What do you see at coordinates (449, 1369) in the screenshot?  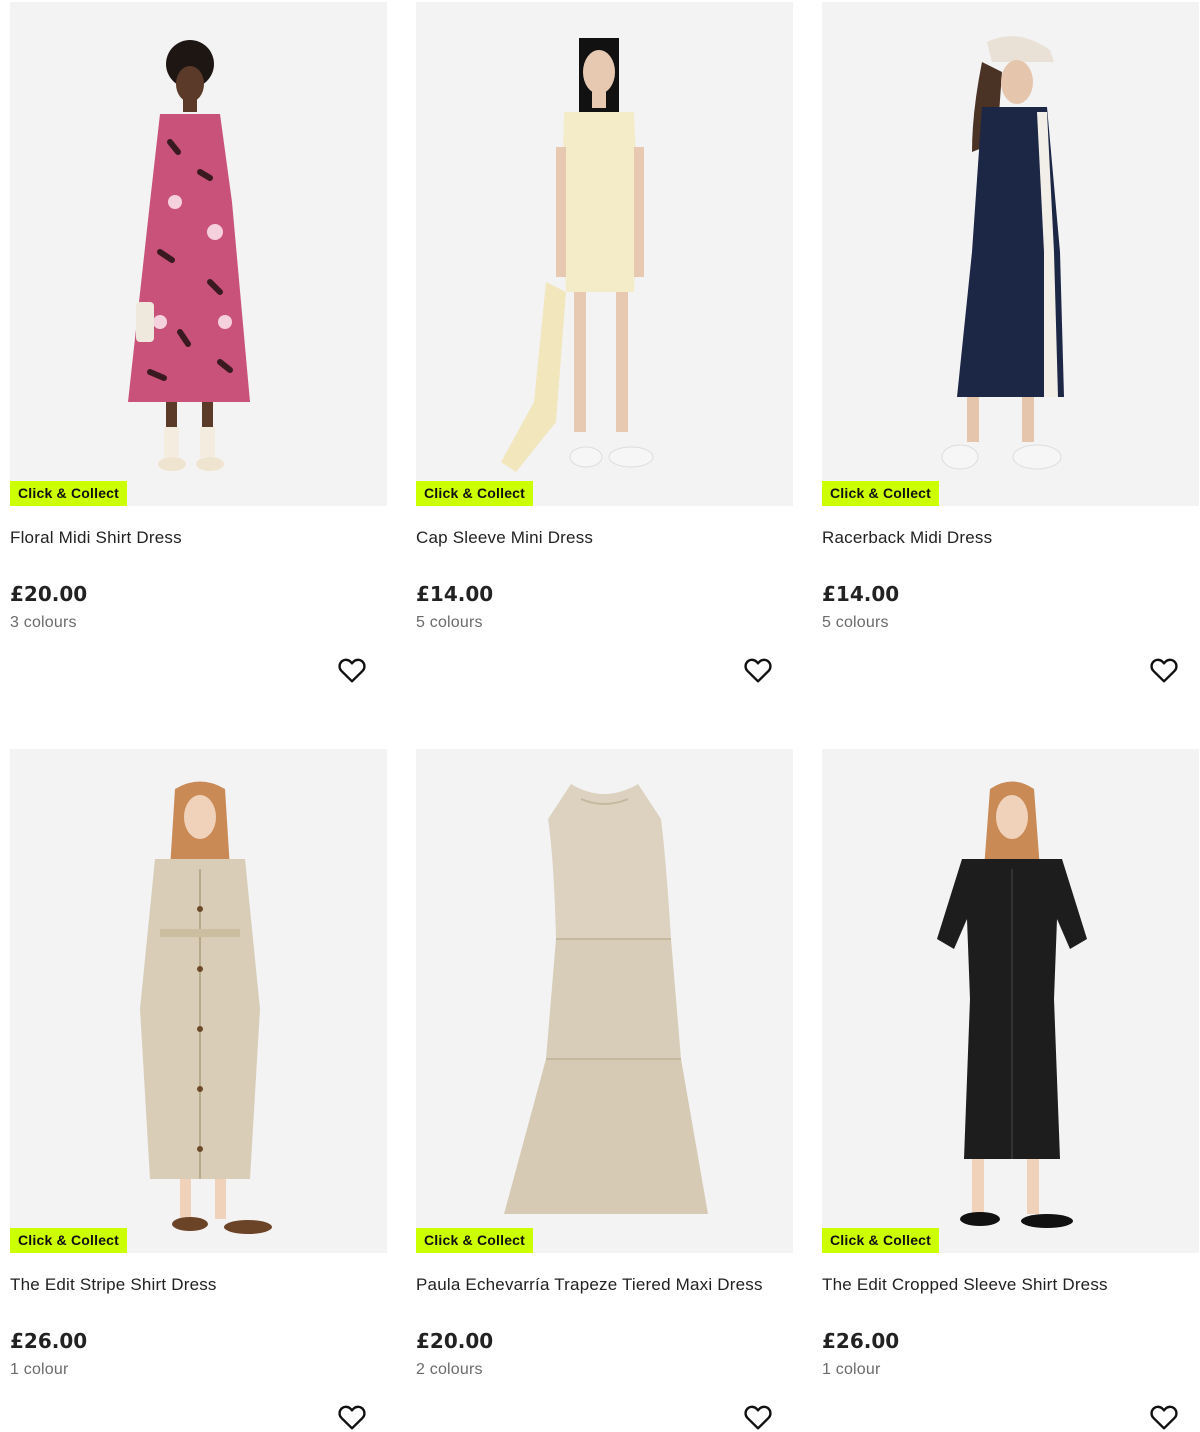 I see `product-colours: 2 colours` at bounding box center [449, 1369].